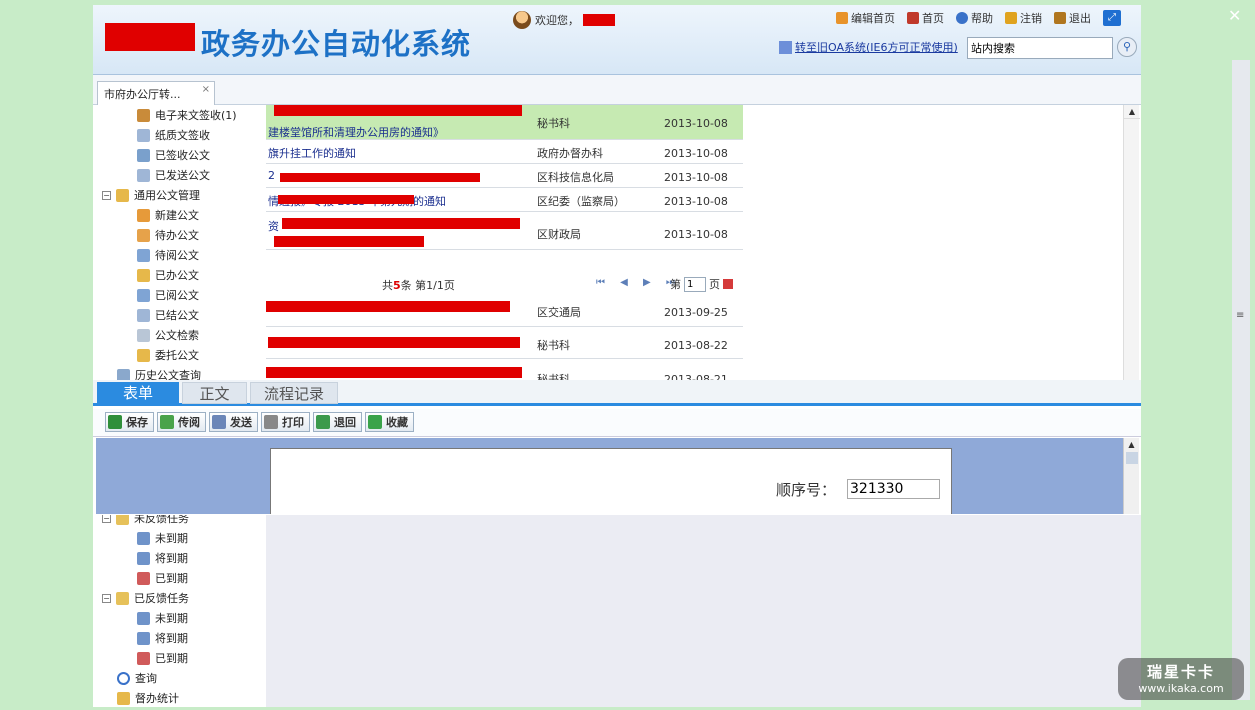 The image size is (1255, 710). I want to click on stats-icon, so click(123, 698).